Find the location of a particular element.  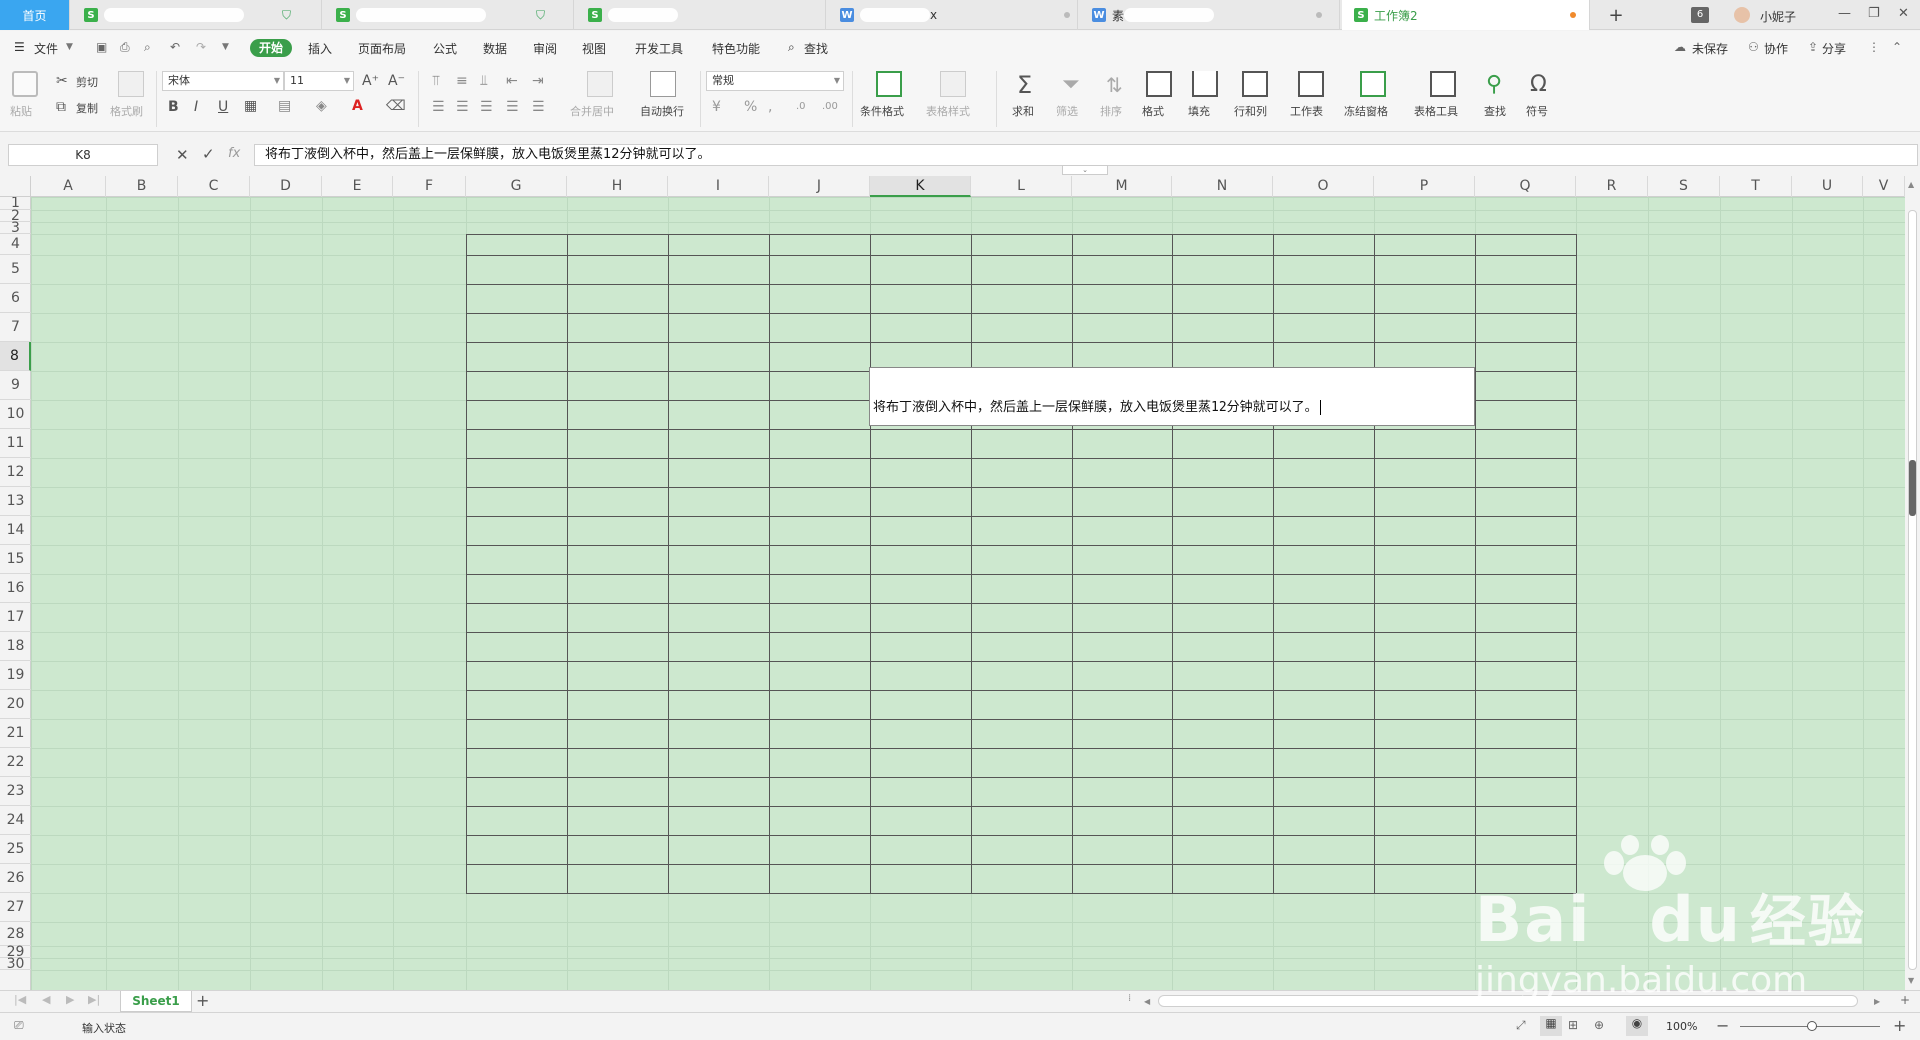

cond-format-icon is located at coordinates (889, 84).